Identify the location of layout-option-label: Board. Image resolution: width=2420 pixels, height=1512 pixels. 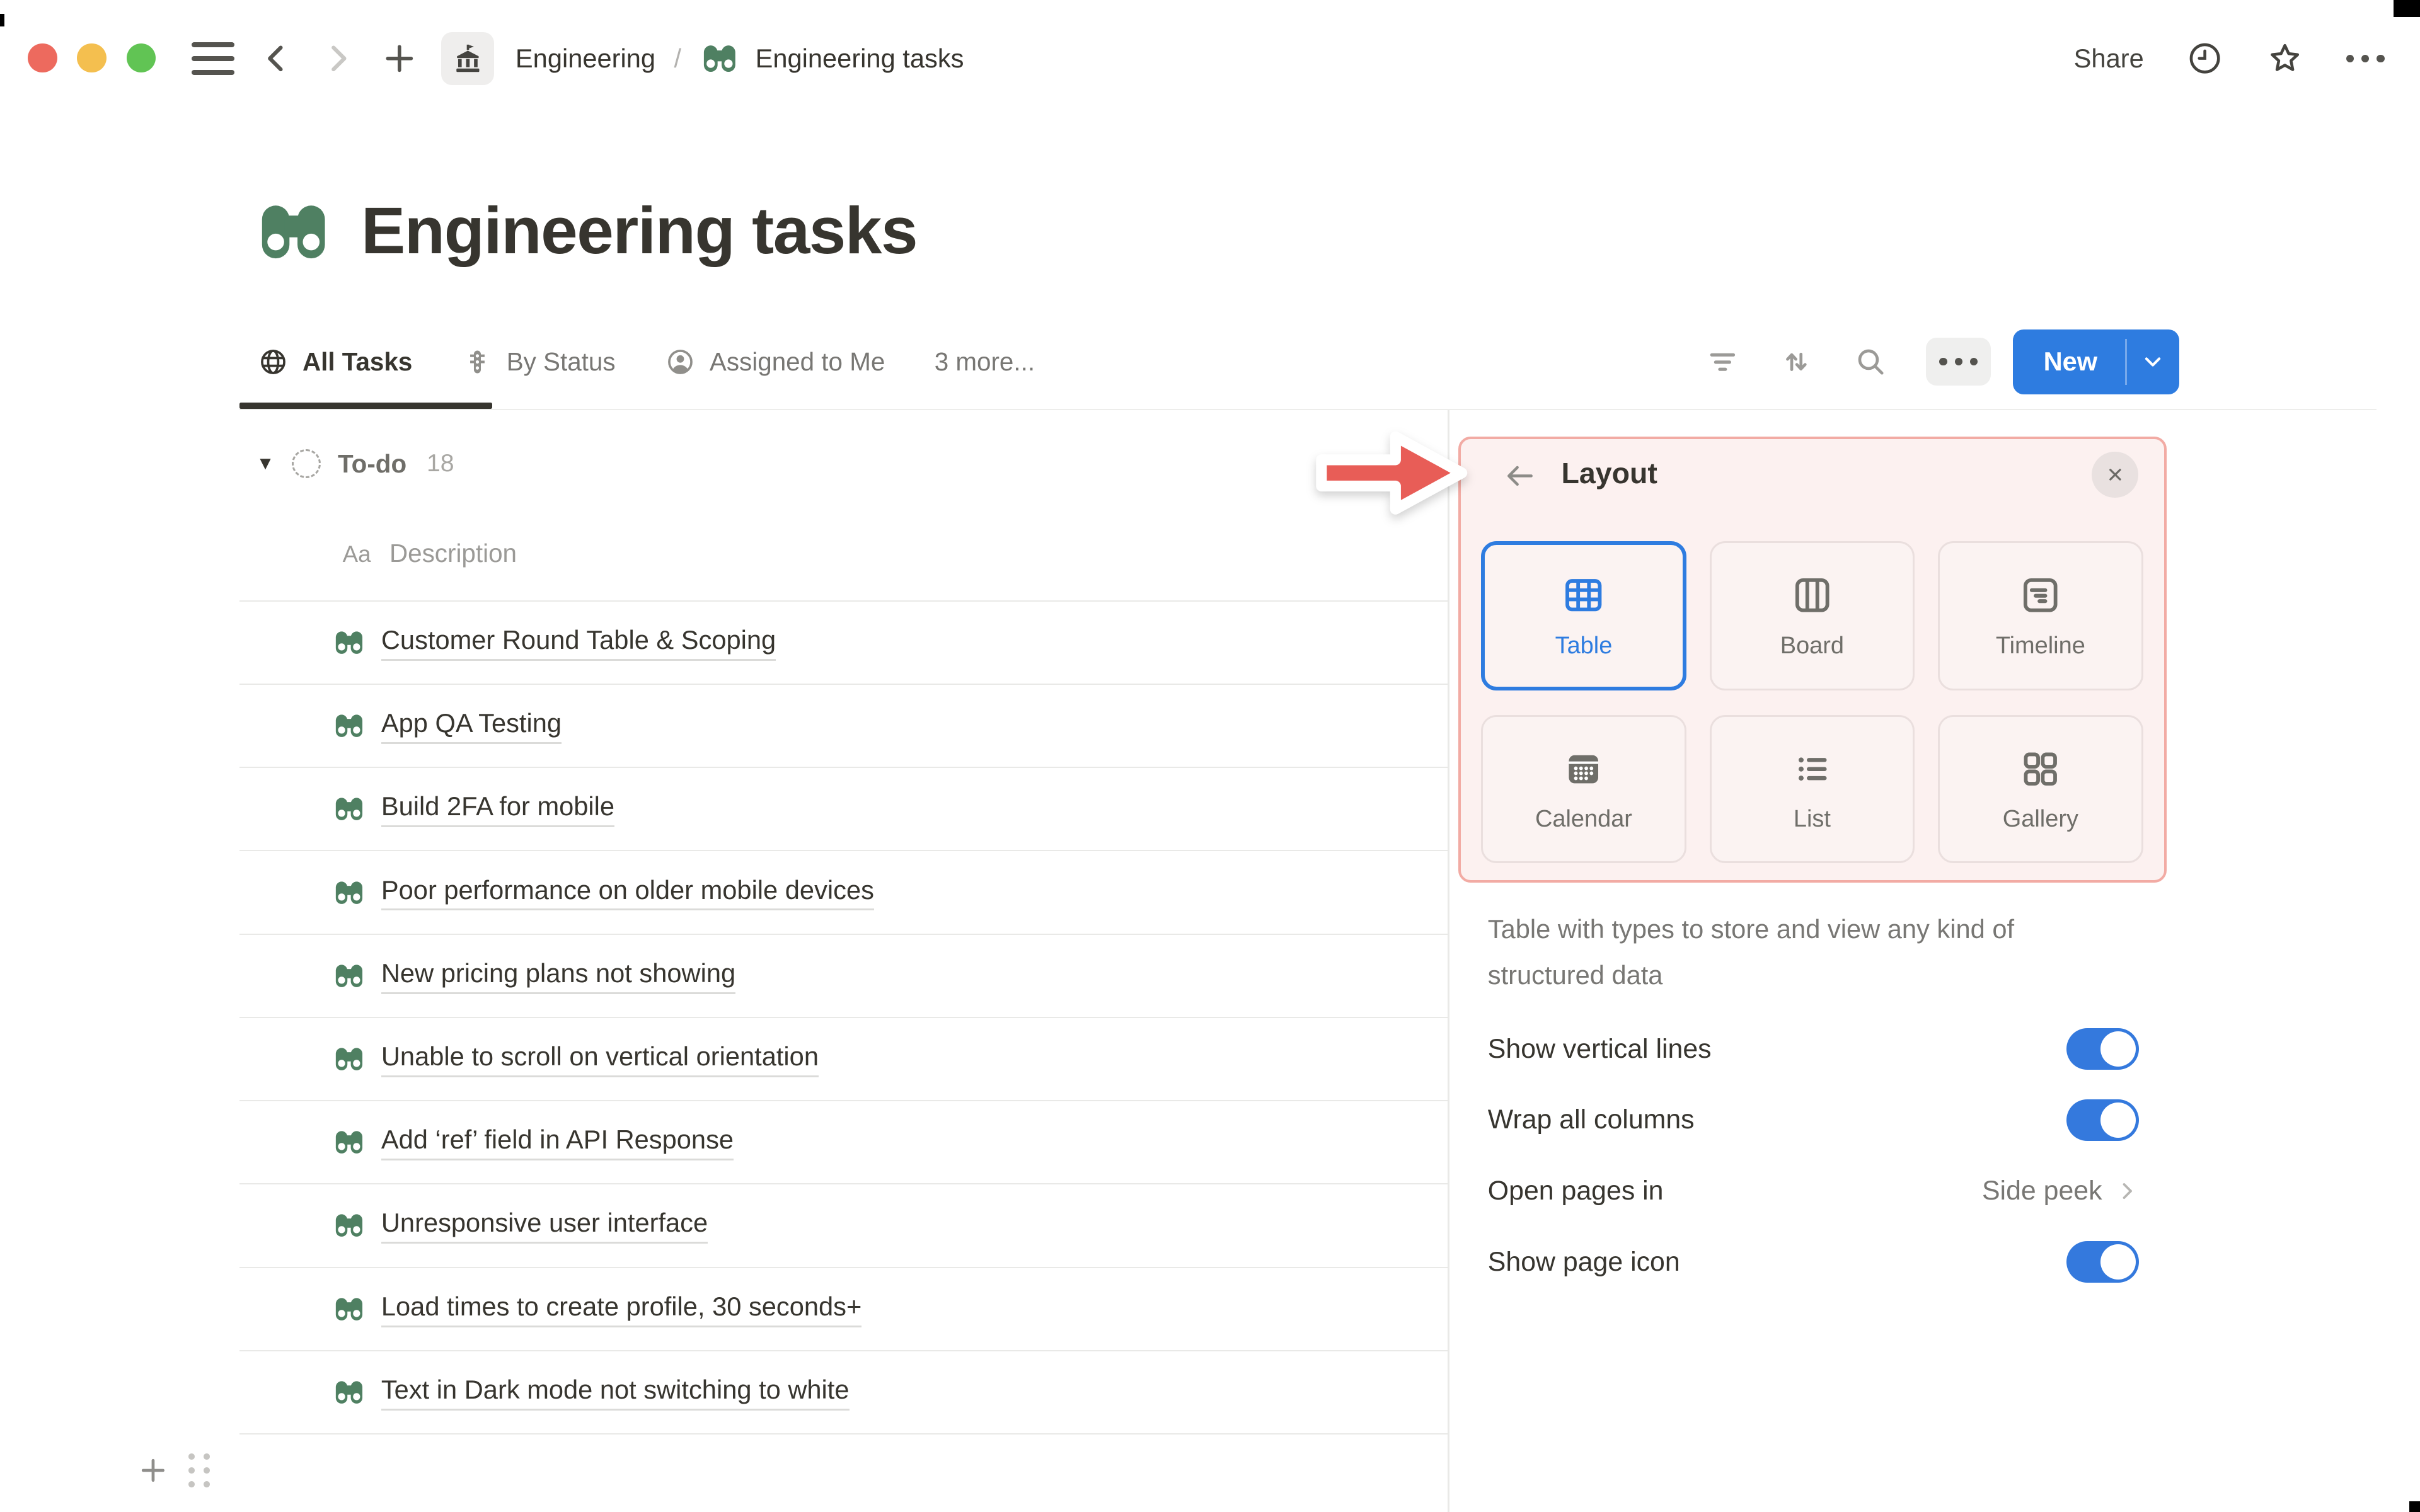
(1813, 645).